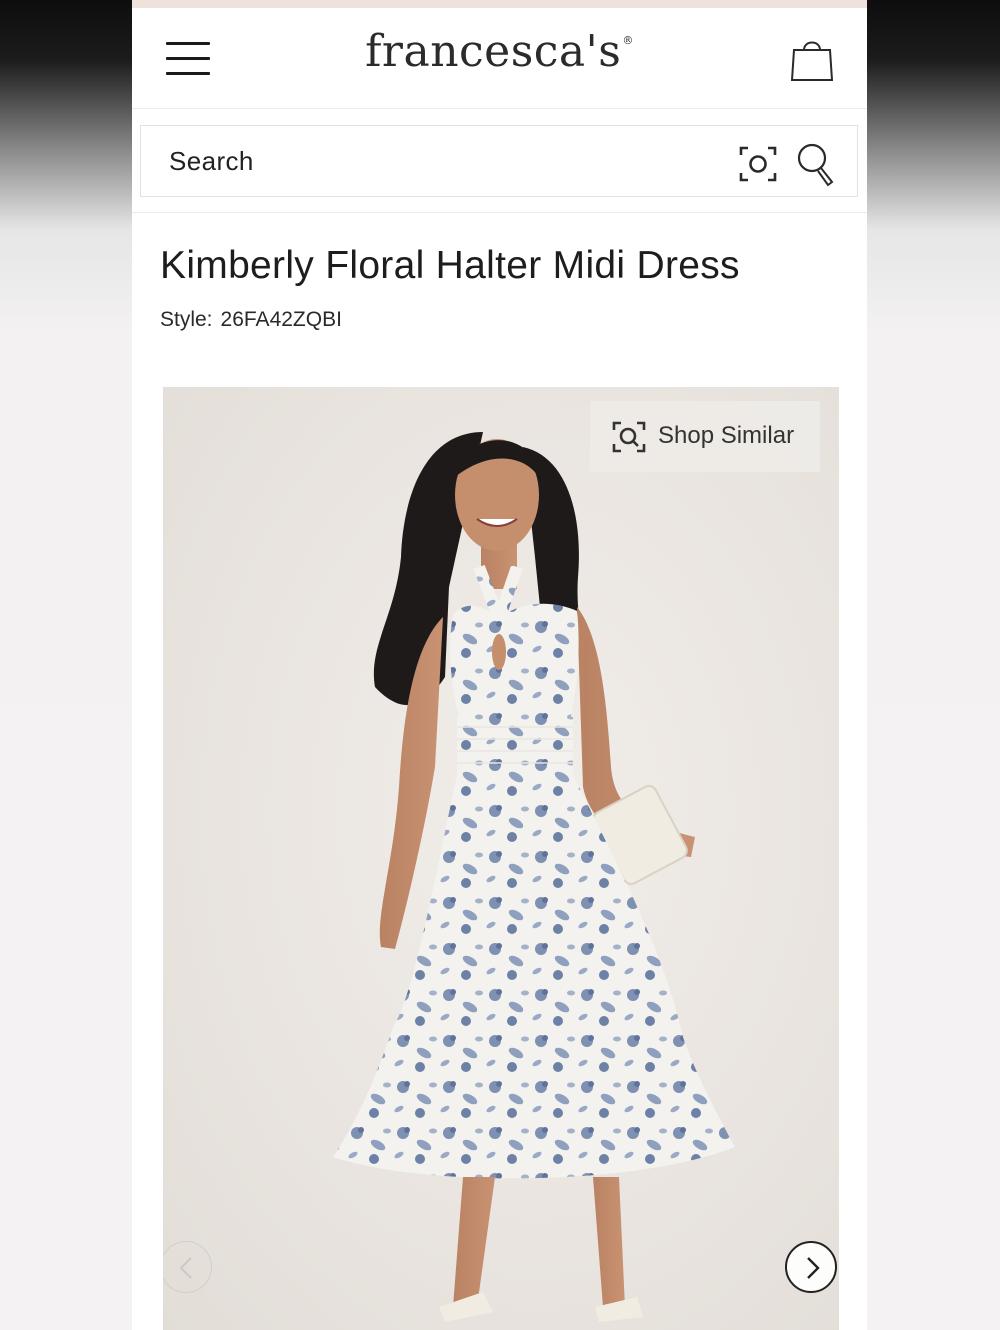 Image resolution: width=1000 pixels, height=1330 pixels. I want to click on previous-image-button, so click(187, 1267).